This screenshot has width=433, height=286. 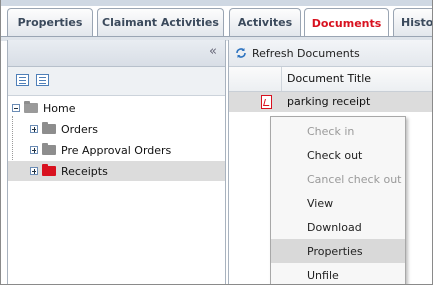 I want to click on tree-item-home: Home, so click(x=43, y=108).